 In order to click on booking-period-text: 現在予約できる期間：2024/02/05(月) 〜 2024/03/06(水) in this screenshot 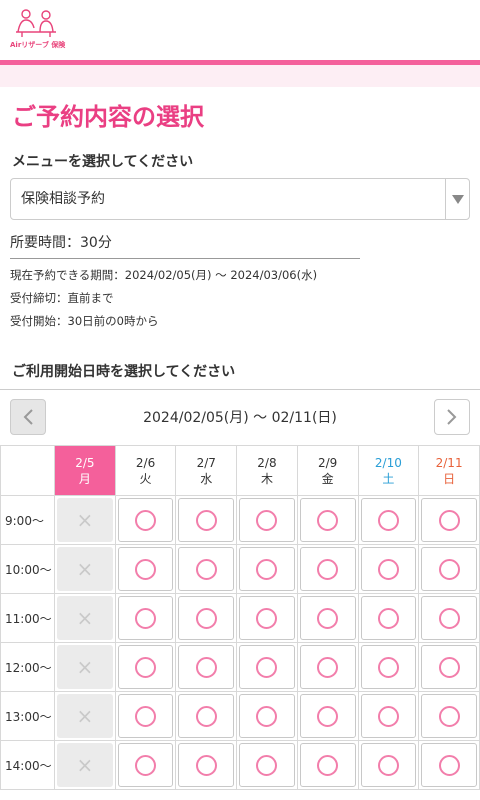, I will do `click(164, 275)`.